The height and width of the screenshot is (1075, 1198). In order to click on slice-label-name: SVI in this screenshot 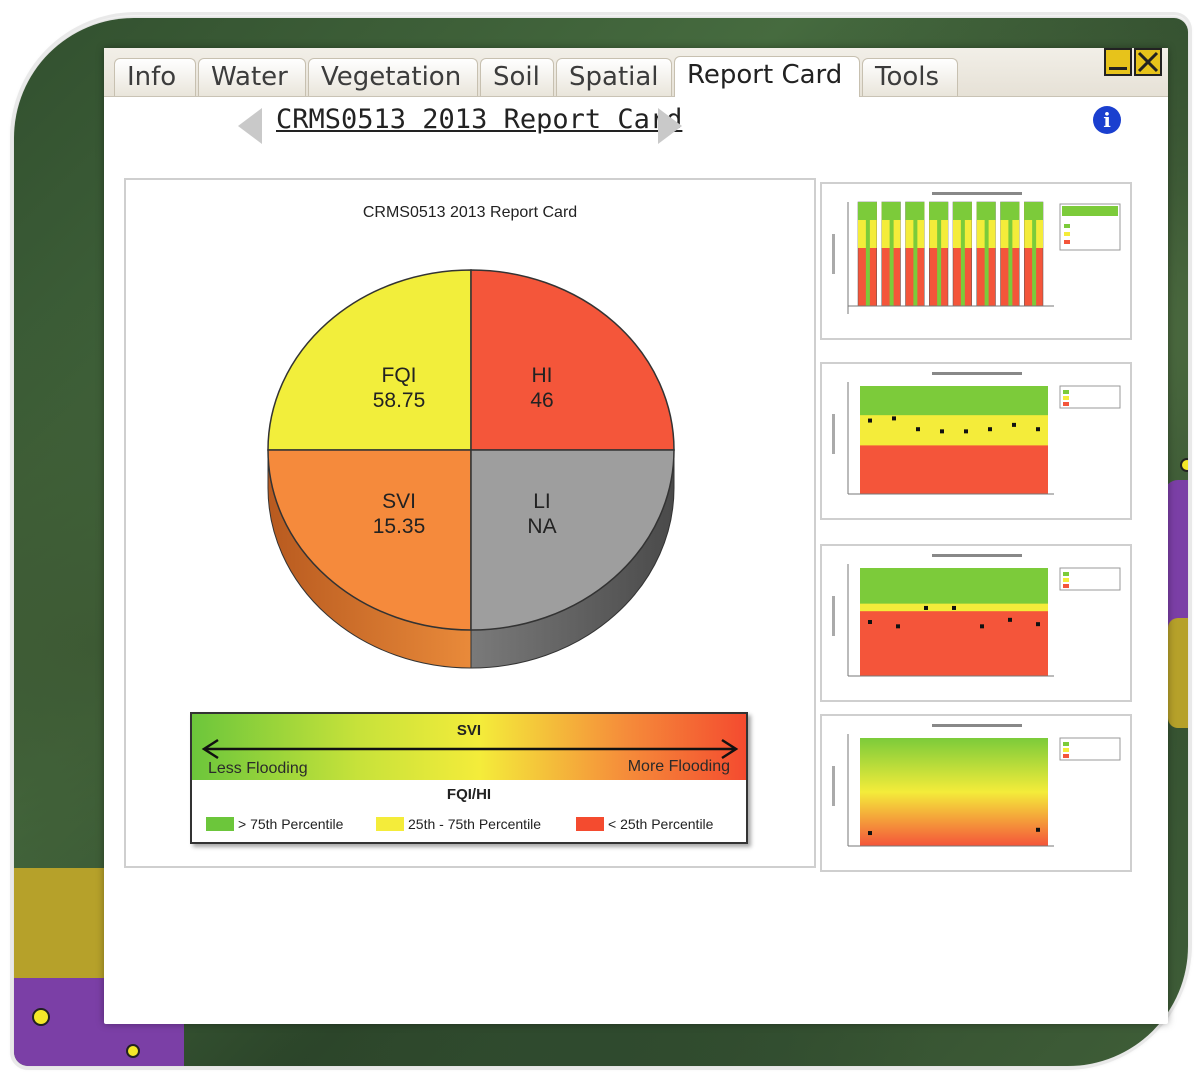, I will do `click(399, 501)`.